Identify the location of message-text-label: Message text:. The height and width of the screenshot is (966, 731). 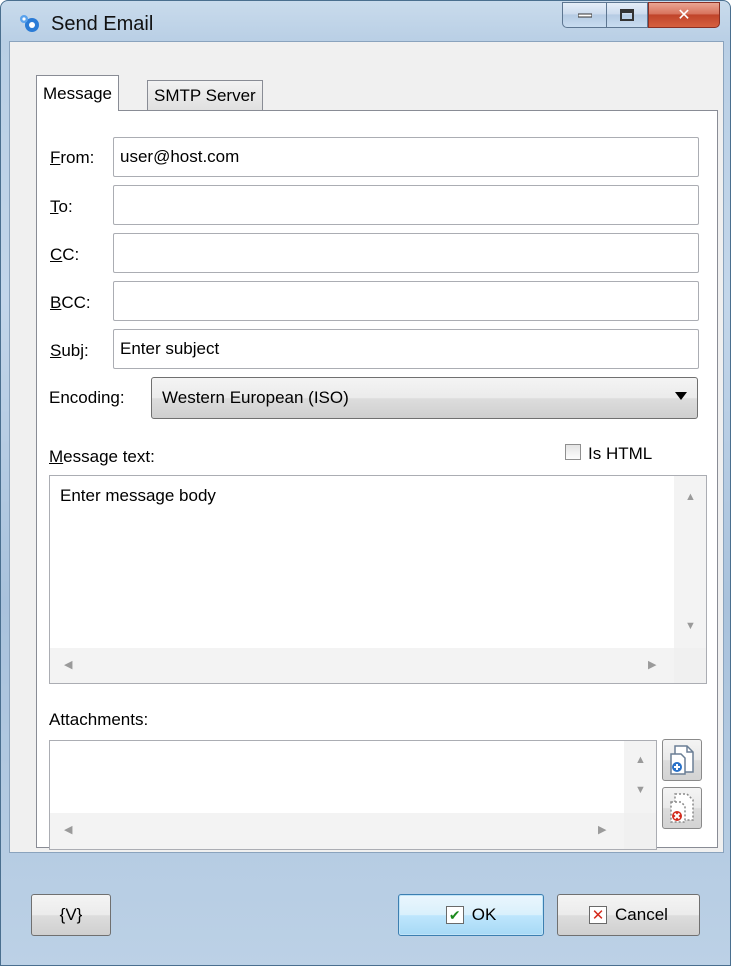
(102, 456).